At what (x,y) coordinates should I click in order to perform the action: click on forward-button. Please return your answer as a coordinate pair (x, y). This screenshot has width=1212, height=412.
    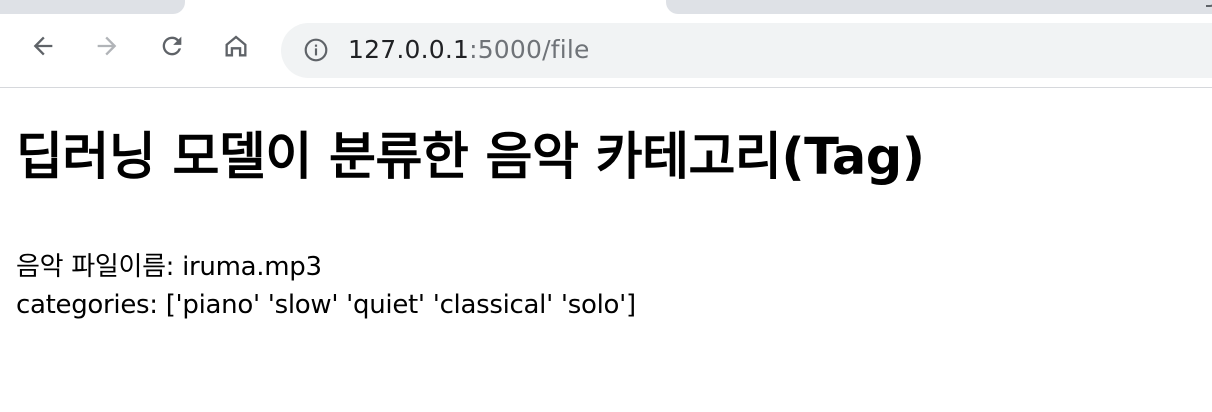
    Looking at the image, I should click on (107, 46).